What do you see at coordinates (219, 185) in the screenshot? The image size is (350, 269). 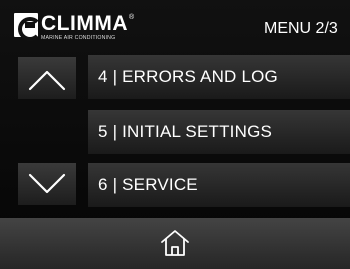 I see `menu-item-service: 6 | SERVICE` at bounding box center [219, 185].